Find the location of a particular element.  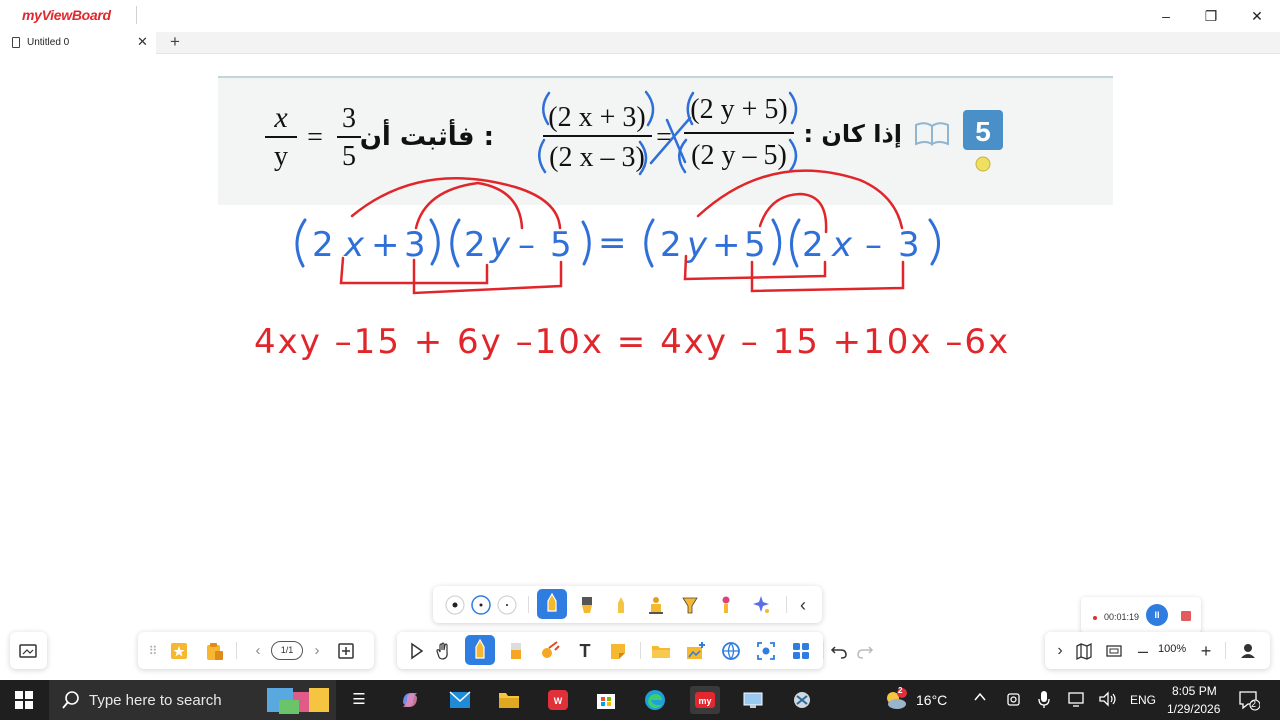

show-hidden-icons-button is located at coordinates (980, 698).